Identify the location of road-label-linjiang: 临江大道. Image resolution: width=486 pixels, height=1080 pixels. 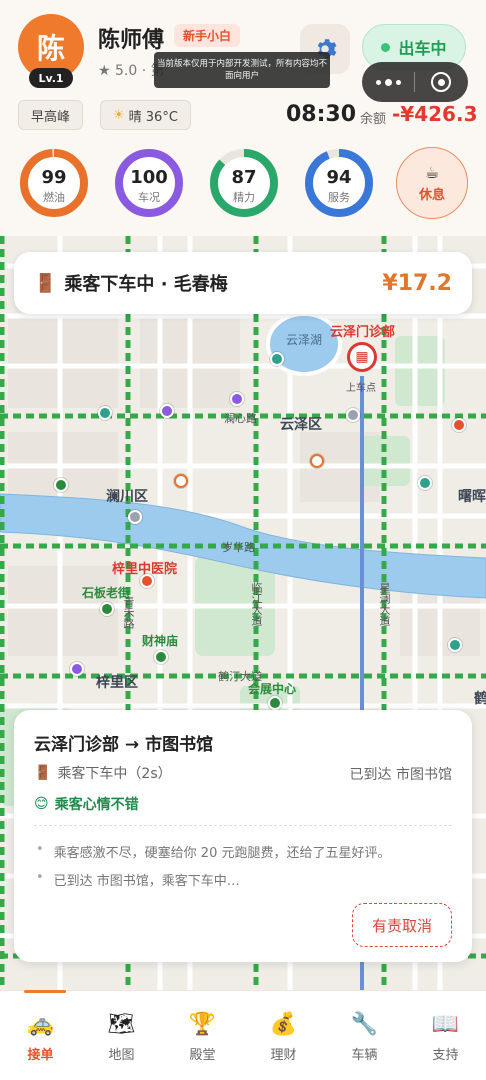
(256, 604).